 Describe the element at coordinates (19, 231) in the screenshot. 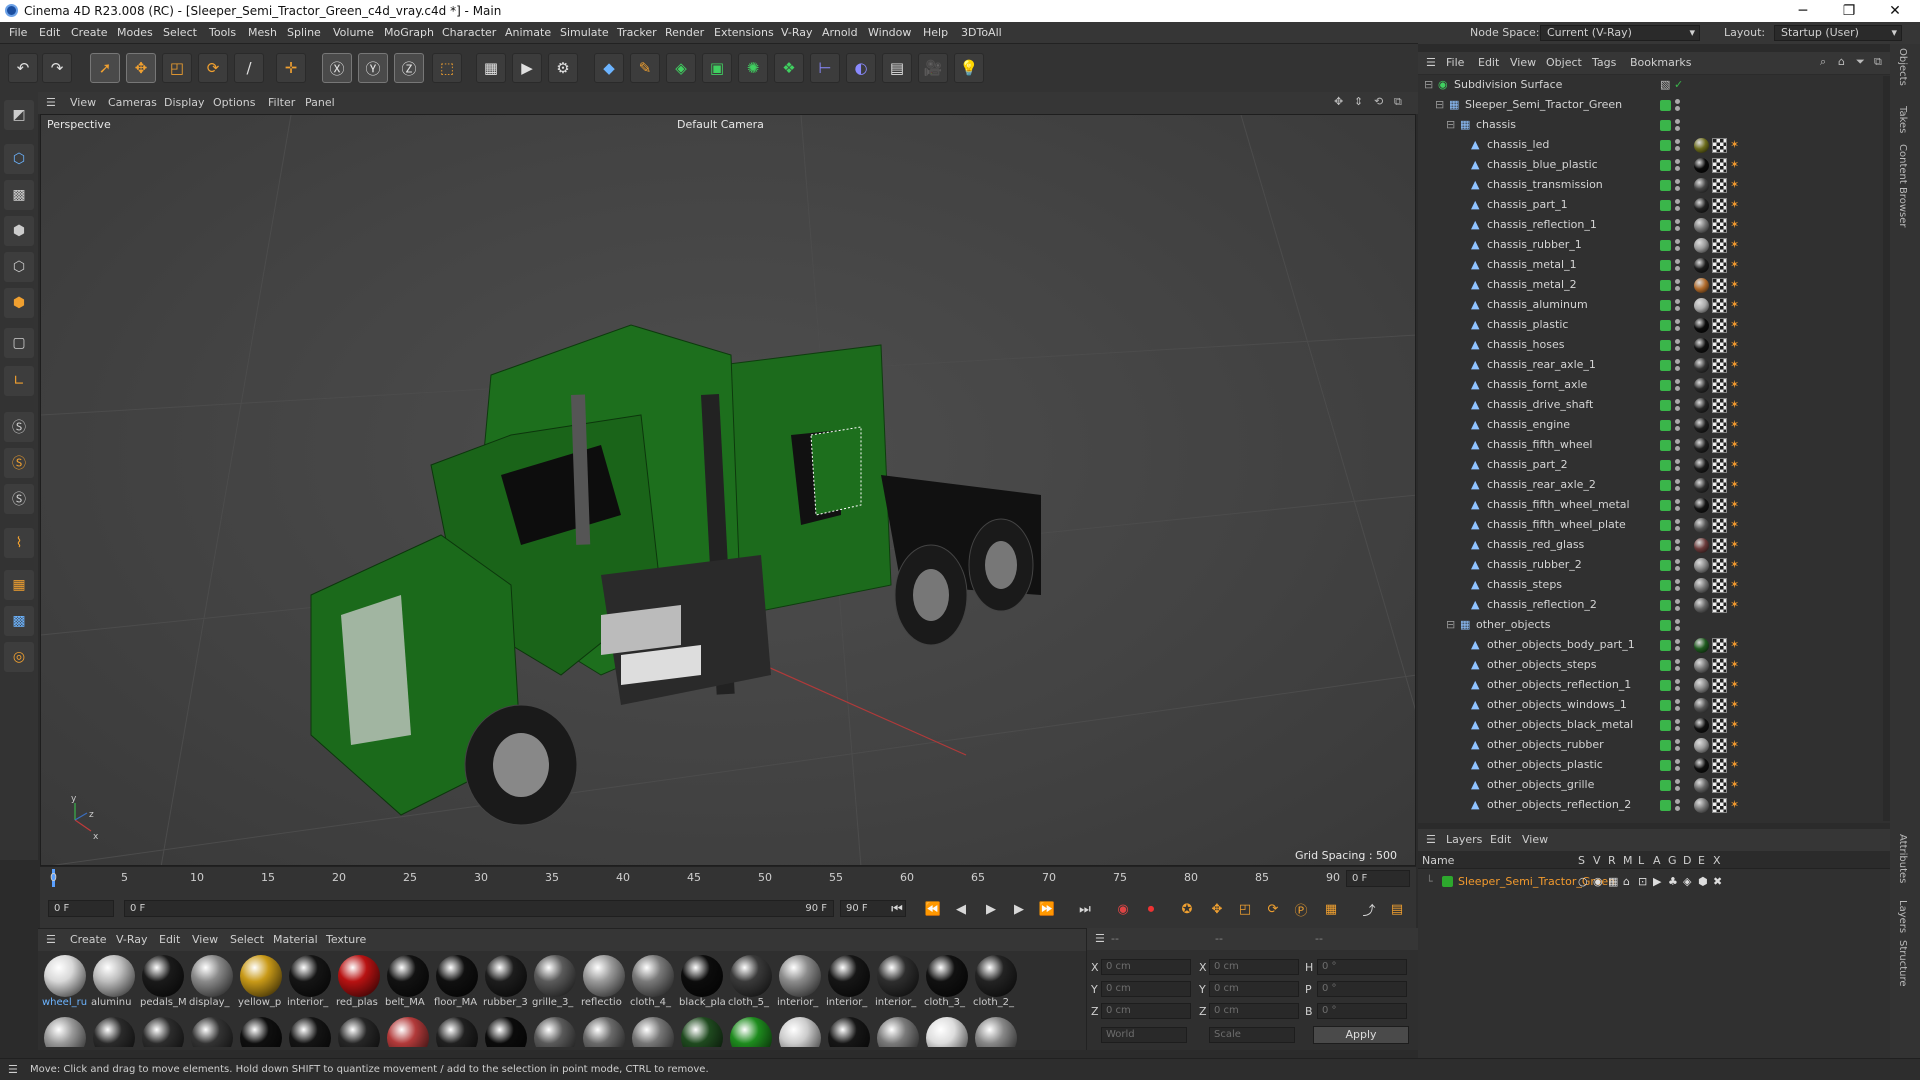

I see `point-mode-button: ⬢` at that location.